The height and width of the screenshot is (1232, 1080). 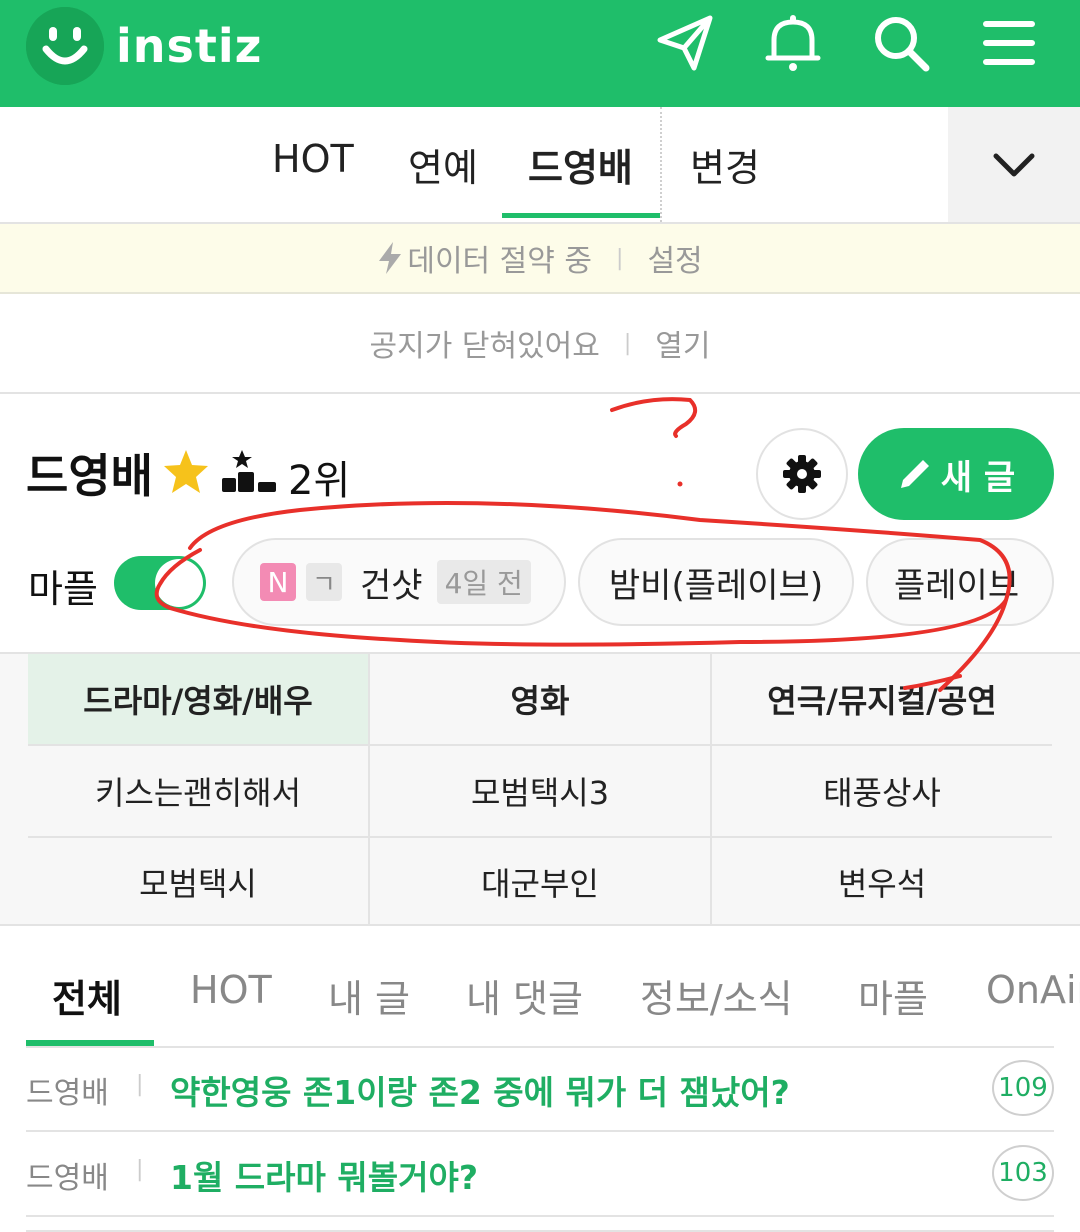 What do you see at coordinates (540, 1175) in the screenshot?
I see `post-row: 드영배 | 1월 드라마 뭐볼거야? 103` at bounding box center [540, 1175].